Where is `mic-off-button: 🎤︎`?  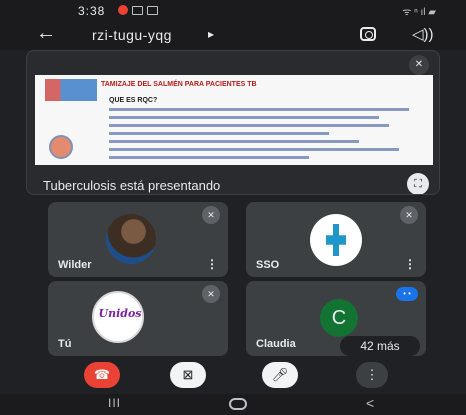 mic-off-button: 🎤︎ is located at coordinates (280, 375).